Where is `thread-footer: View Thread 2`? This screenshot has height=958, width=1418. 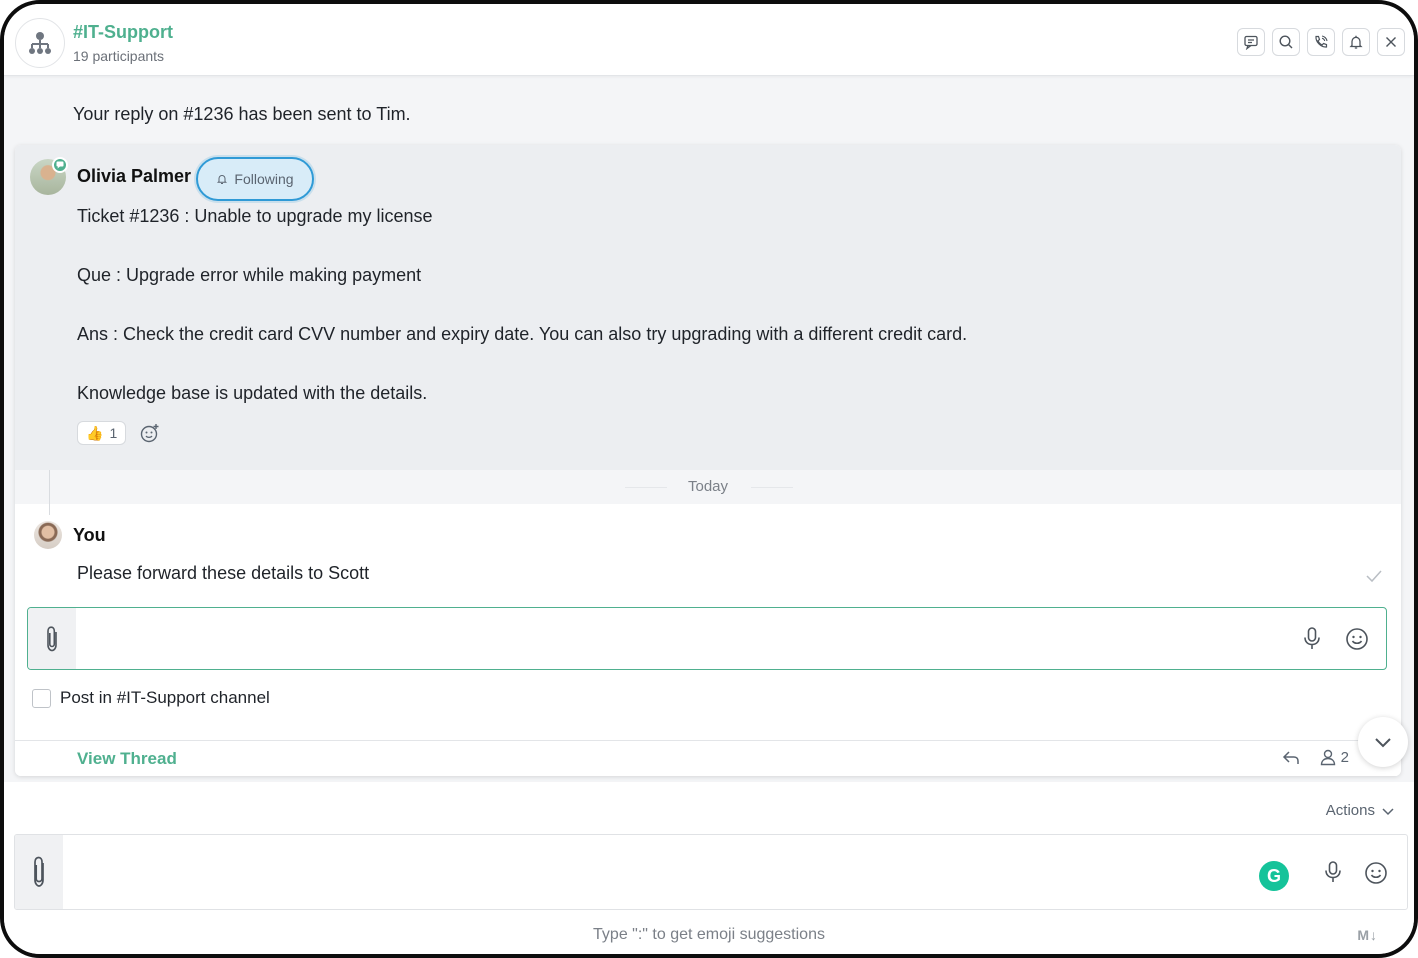
thread-footer: View Thread 2 is located at coordinates (708, 758).